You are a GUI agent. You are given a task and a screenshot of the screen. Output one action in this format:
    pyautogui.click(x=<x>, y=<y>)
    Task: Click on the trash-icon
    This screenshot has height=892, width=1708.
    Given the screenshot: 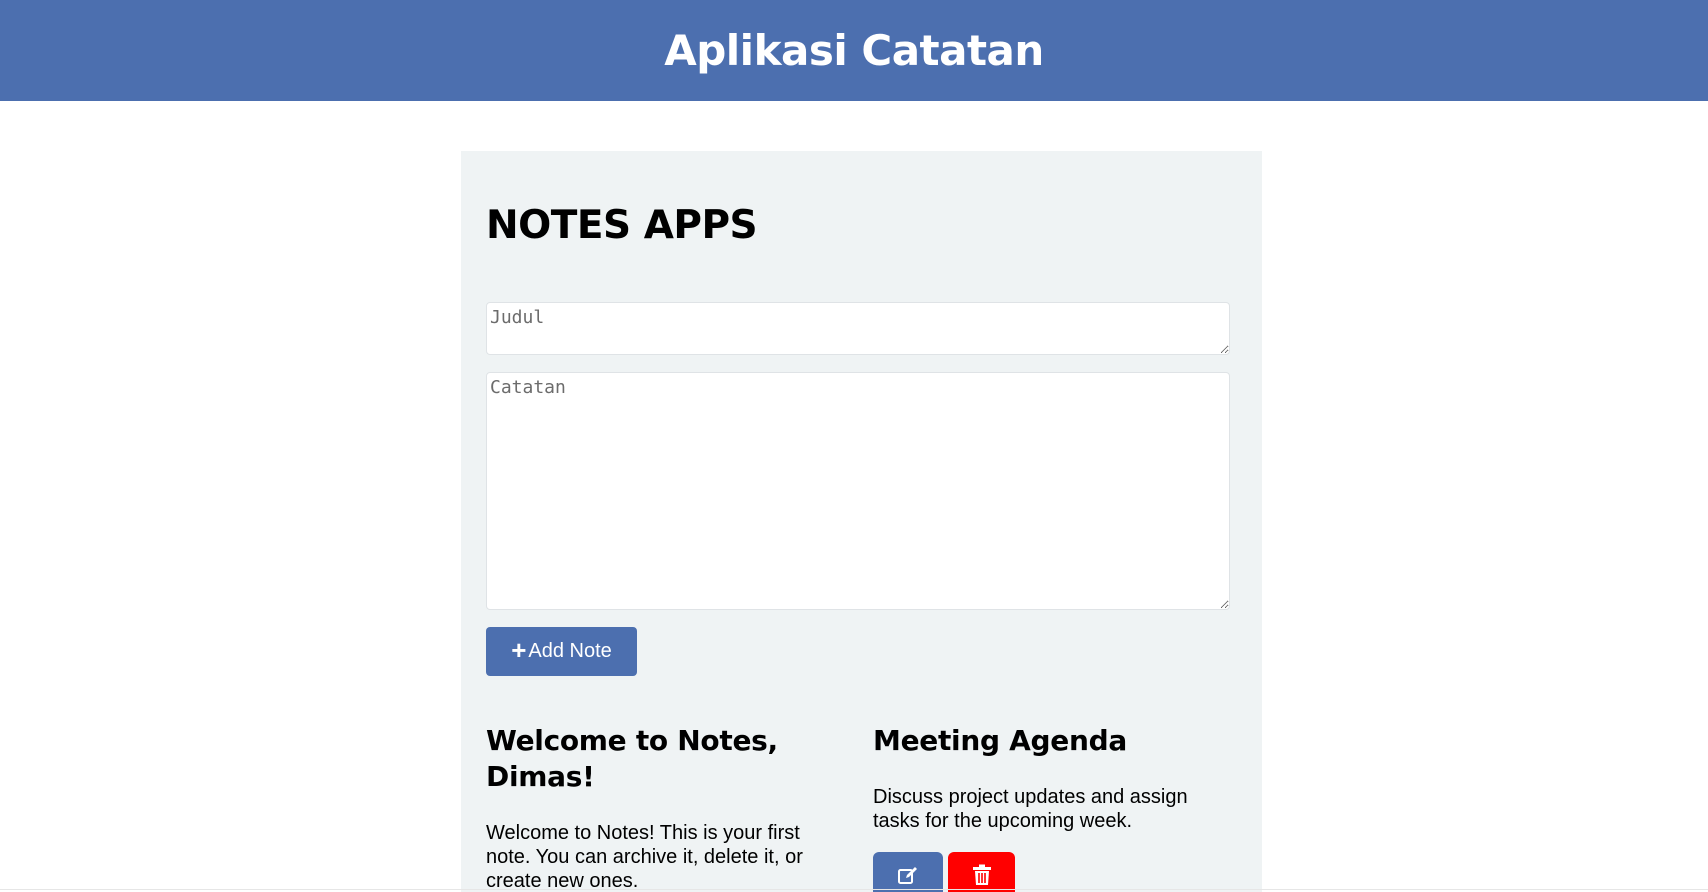 What is the action you would take?
    pyautogui.click(x=982, y=876)
    